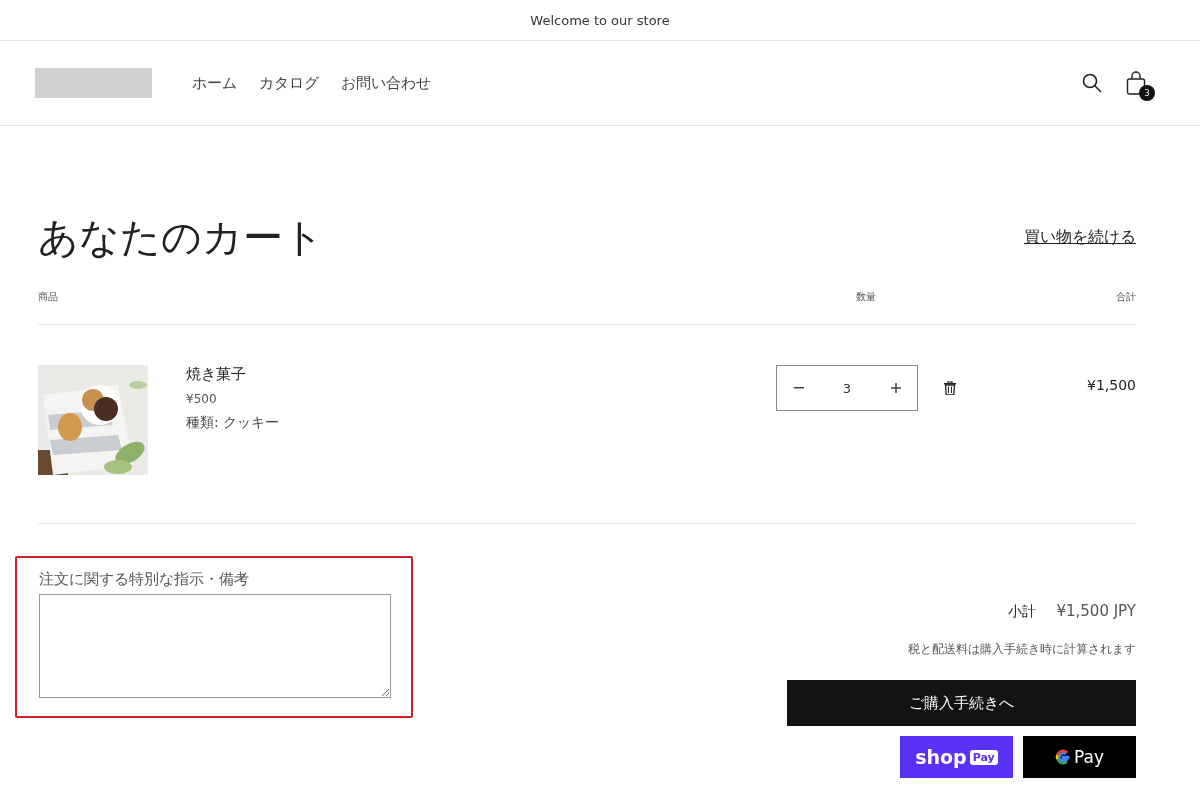  I want to click on trash-icon, so click(950, 388).